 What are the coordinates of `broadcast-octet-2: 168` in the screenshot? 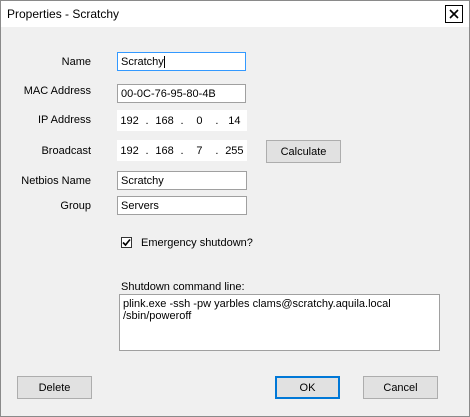 It's located at (164, 151).